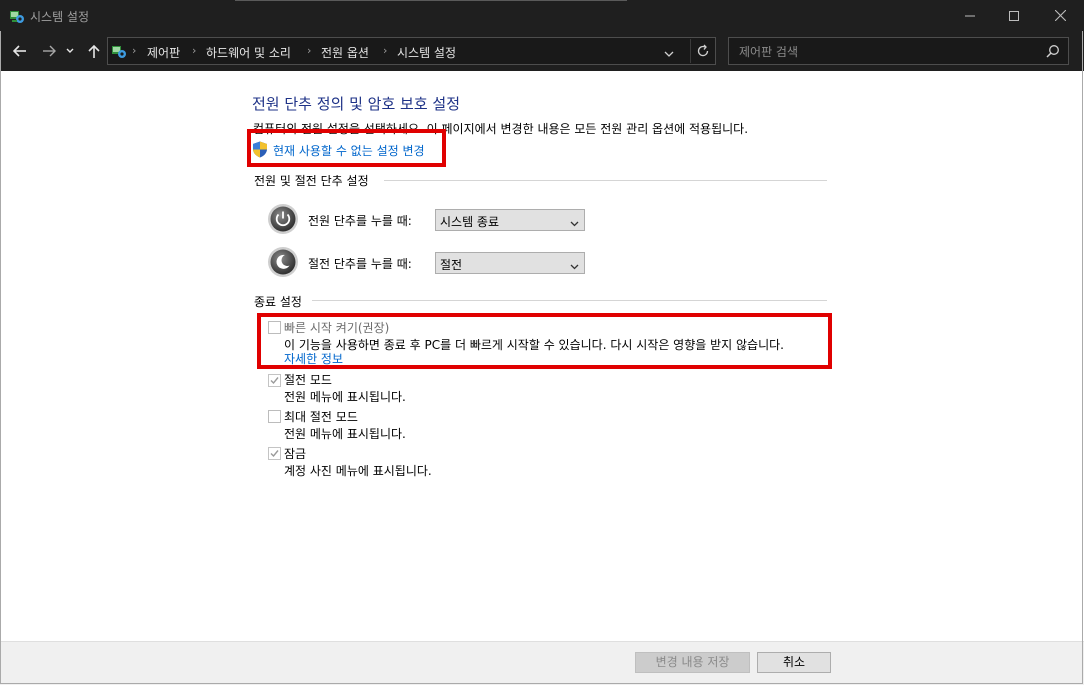 This screenshot has width=1084, height=685. What do you see at coordinates (692, 662) in the screenshot?
I see `save-changes-button: 변경 내용 저장` at bounding box center [692, 662].